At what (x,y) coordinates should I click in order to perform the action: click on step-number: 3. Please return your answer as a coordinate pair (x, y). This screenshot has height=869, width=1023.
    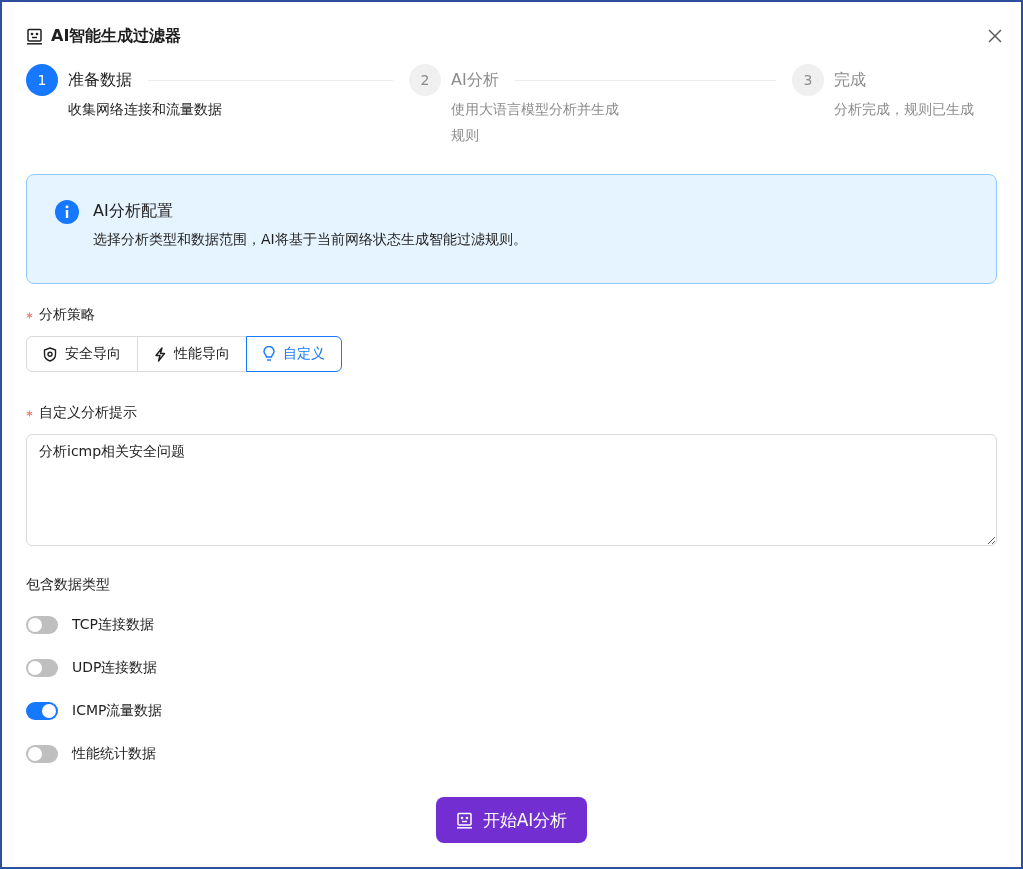
    Looking at the image, I should click on (808, 80).